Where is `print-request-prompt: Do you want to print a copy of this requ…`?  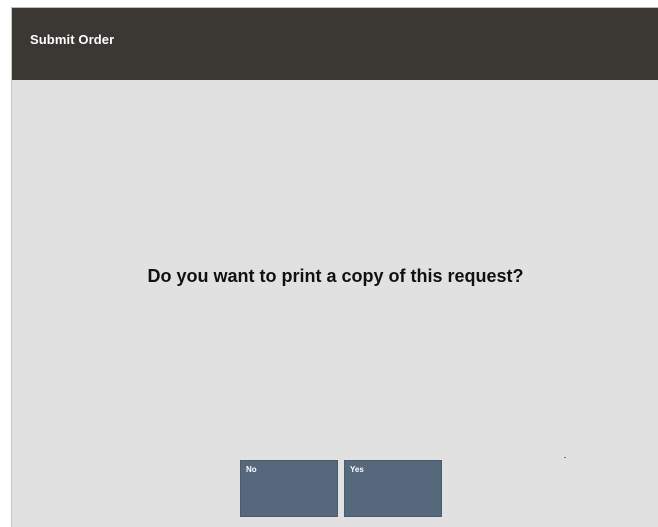 print-request-prompt: Do you want to print a copy of this requ… is located at coordinates (335, 276).